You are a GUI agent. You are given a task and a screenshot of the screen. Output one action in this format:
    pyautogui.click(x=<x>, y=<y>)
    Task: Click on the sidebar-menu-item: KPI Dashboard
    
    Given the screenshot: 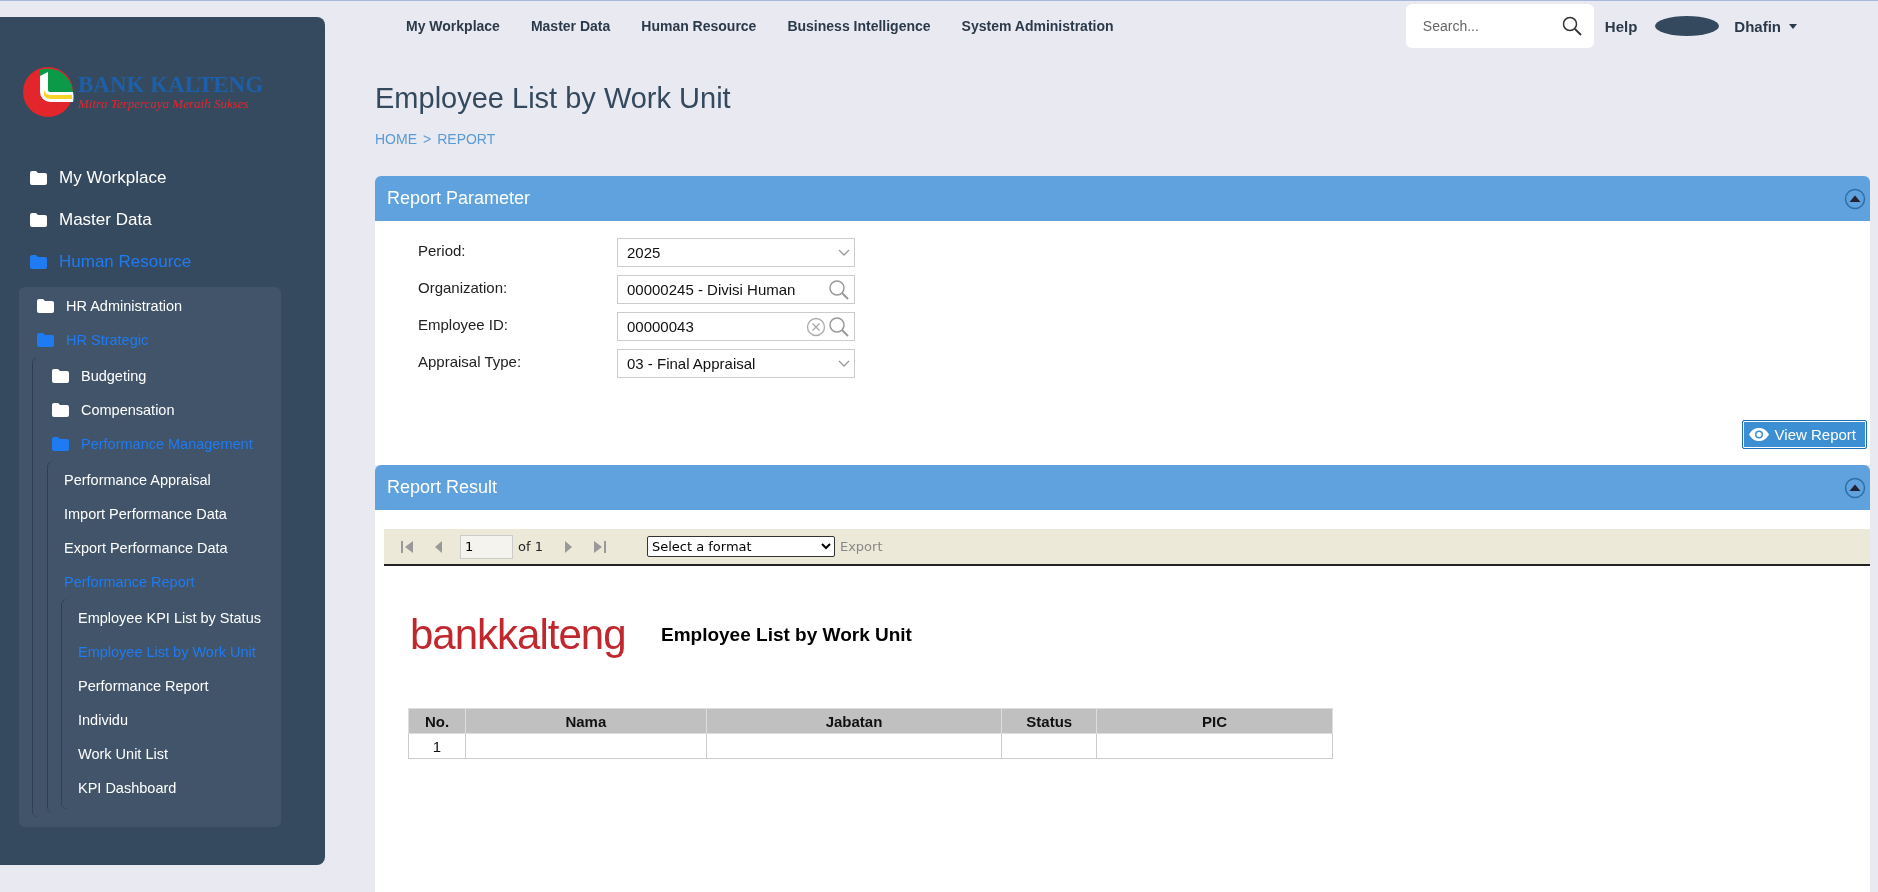 What is the action you would take?
    pyautogui.click(x=173, y=788)
    